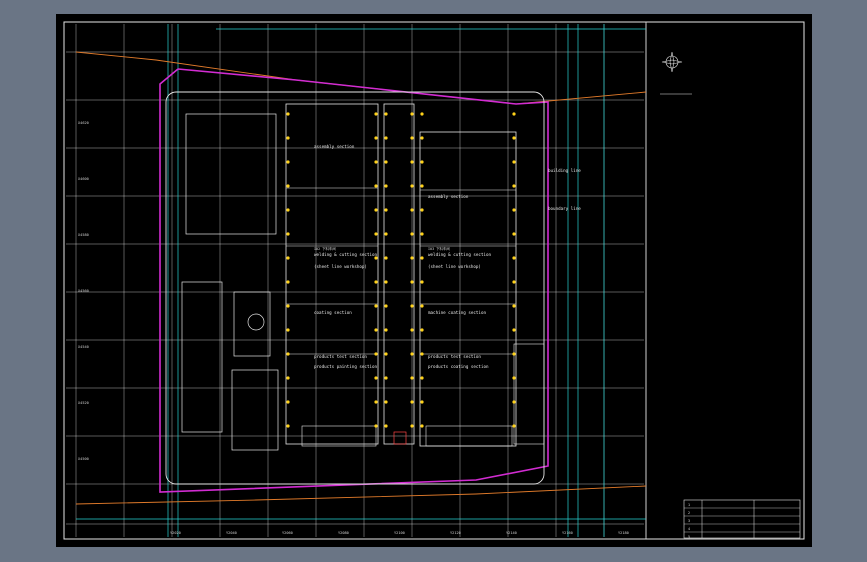 Image resolution: width=867 pixels, height=562 pixels. Describe the element at coordinates (511, 533) in the screenshot. I see `coord-label-bottom: Y2140` at that location.